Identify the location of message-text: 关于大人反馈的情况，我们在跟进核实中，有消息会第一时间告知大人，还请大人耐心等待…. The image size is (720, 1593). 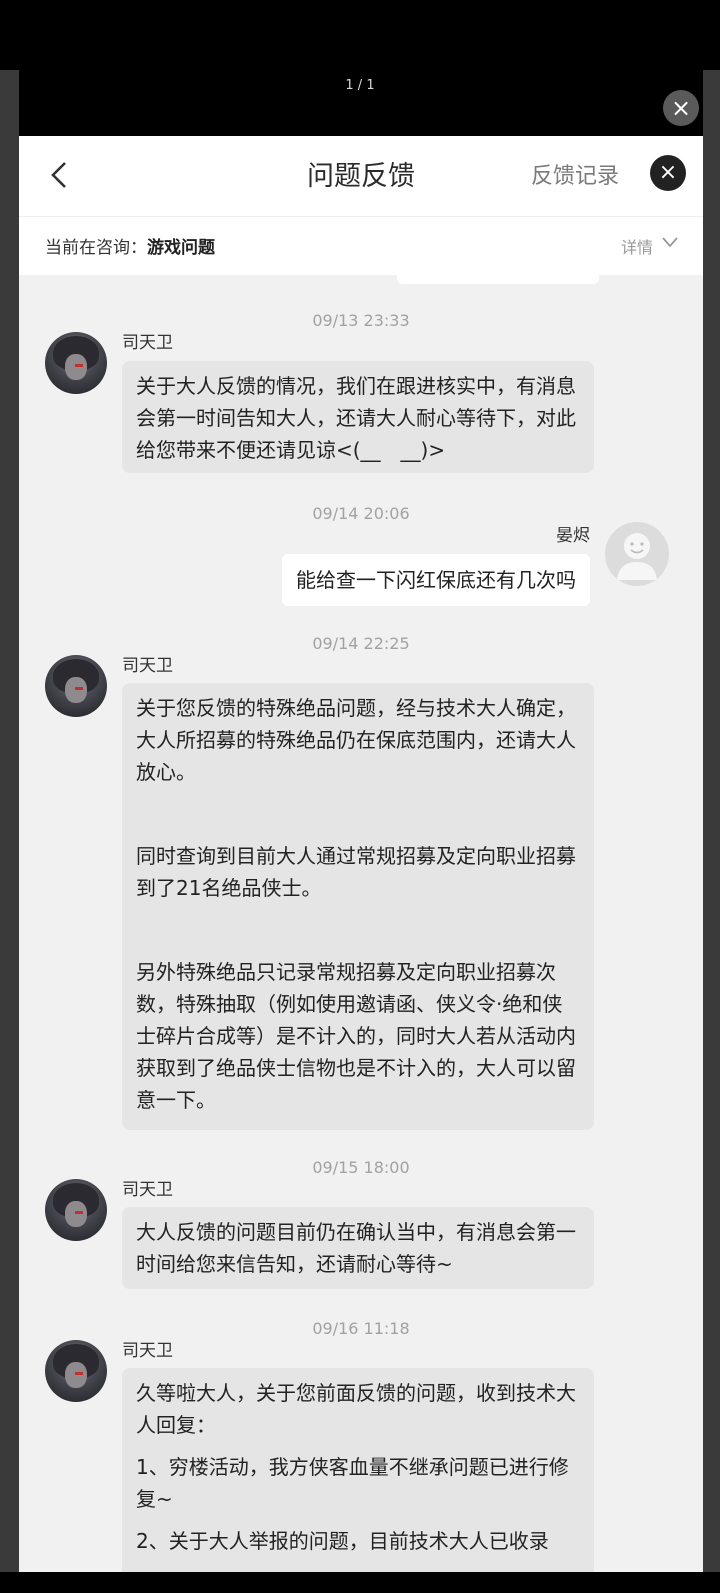
(356, 418).